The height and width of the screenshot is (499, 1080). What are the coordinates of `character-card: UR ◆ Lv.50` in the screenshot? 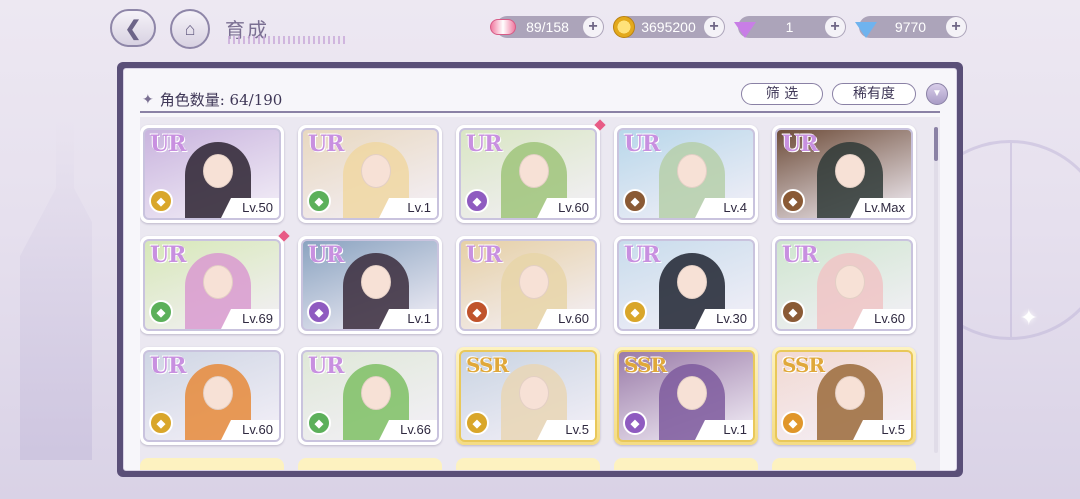 It's located at (212, 174).